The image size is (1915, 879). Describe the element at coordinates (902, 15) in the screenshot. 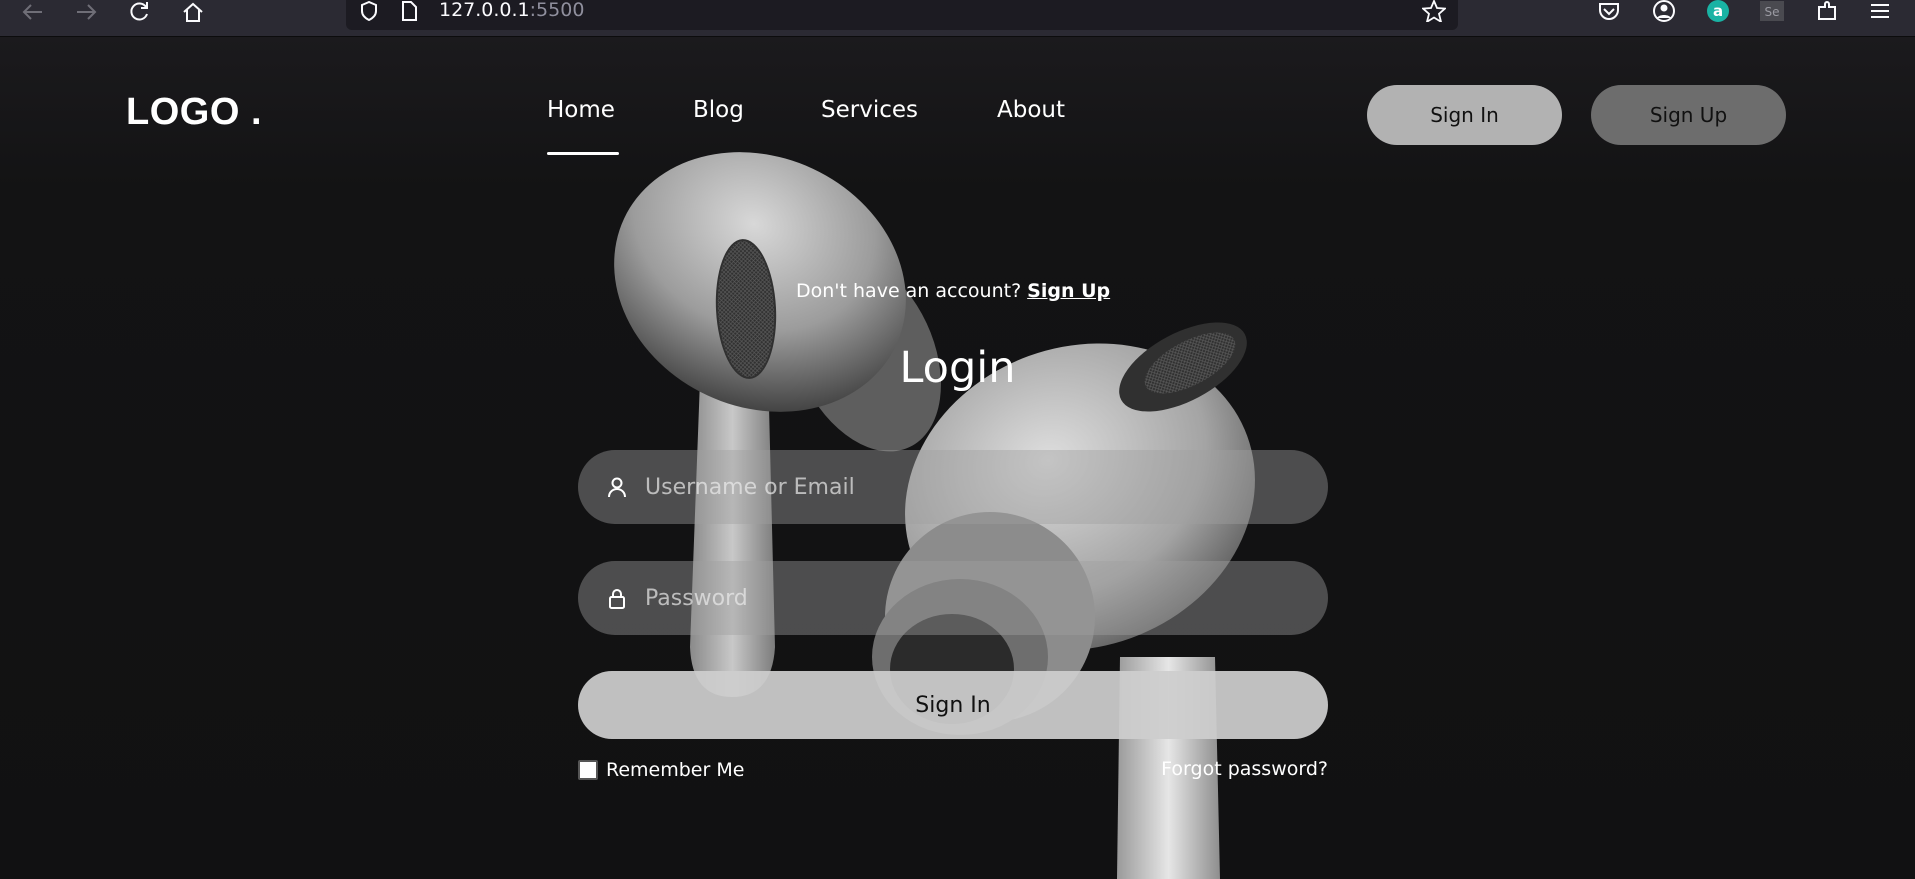

I see `url-bar: 127.0.0.1:5500` at that location.